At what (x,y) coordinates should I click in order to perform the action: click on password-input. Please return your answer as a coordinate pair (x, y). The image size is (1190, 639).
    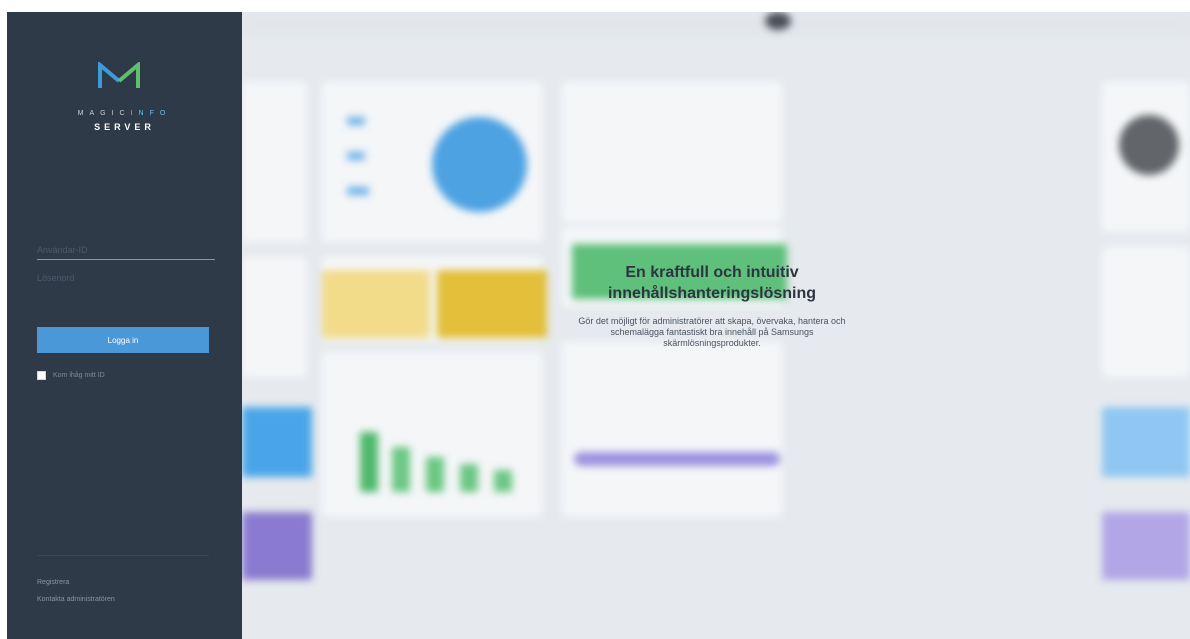
    Looking at the image, I should click on (126, 278).